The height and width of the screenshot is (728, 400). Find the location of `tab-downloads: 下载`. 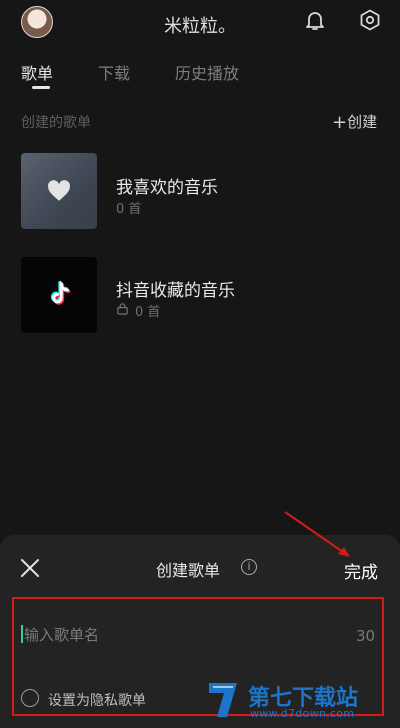

tab-downloads: 下载 is located at coordinates (114, 72).